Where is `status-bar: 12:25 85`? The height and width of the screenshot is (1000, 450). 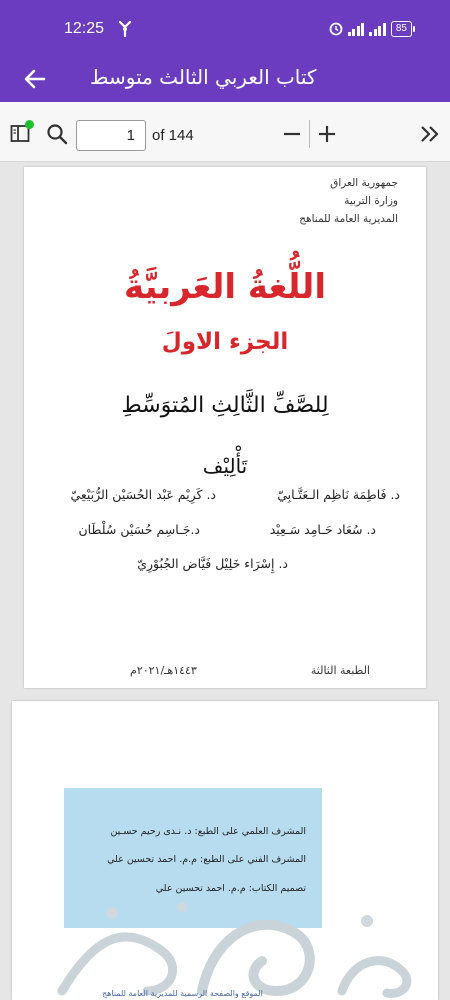 status-bar: 12:25 85 is located at coordinates (225, 28).